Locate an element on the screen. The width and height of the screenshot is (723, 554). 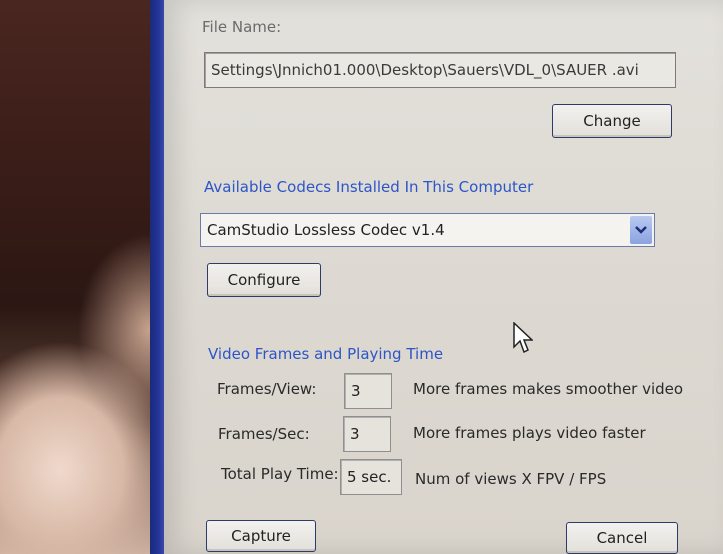
file-name-label: File Name: is located at coordinates (242, 27).